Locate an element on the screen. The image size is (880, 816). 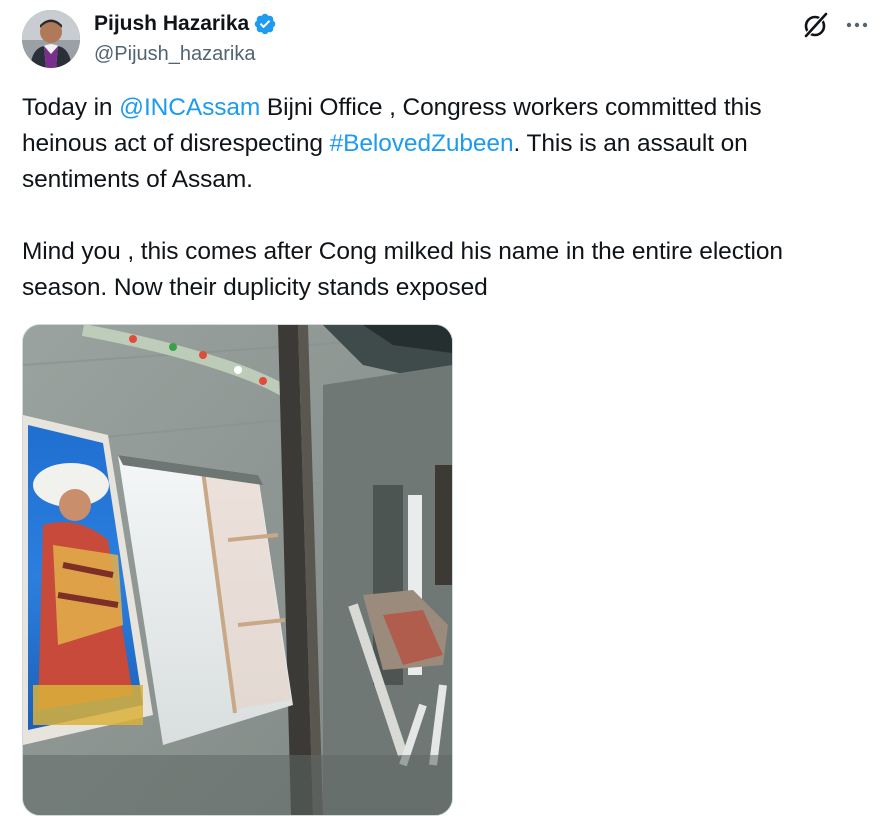
author-handle: @Pijush_hazarika is located at coordinates (175, 54).